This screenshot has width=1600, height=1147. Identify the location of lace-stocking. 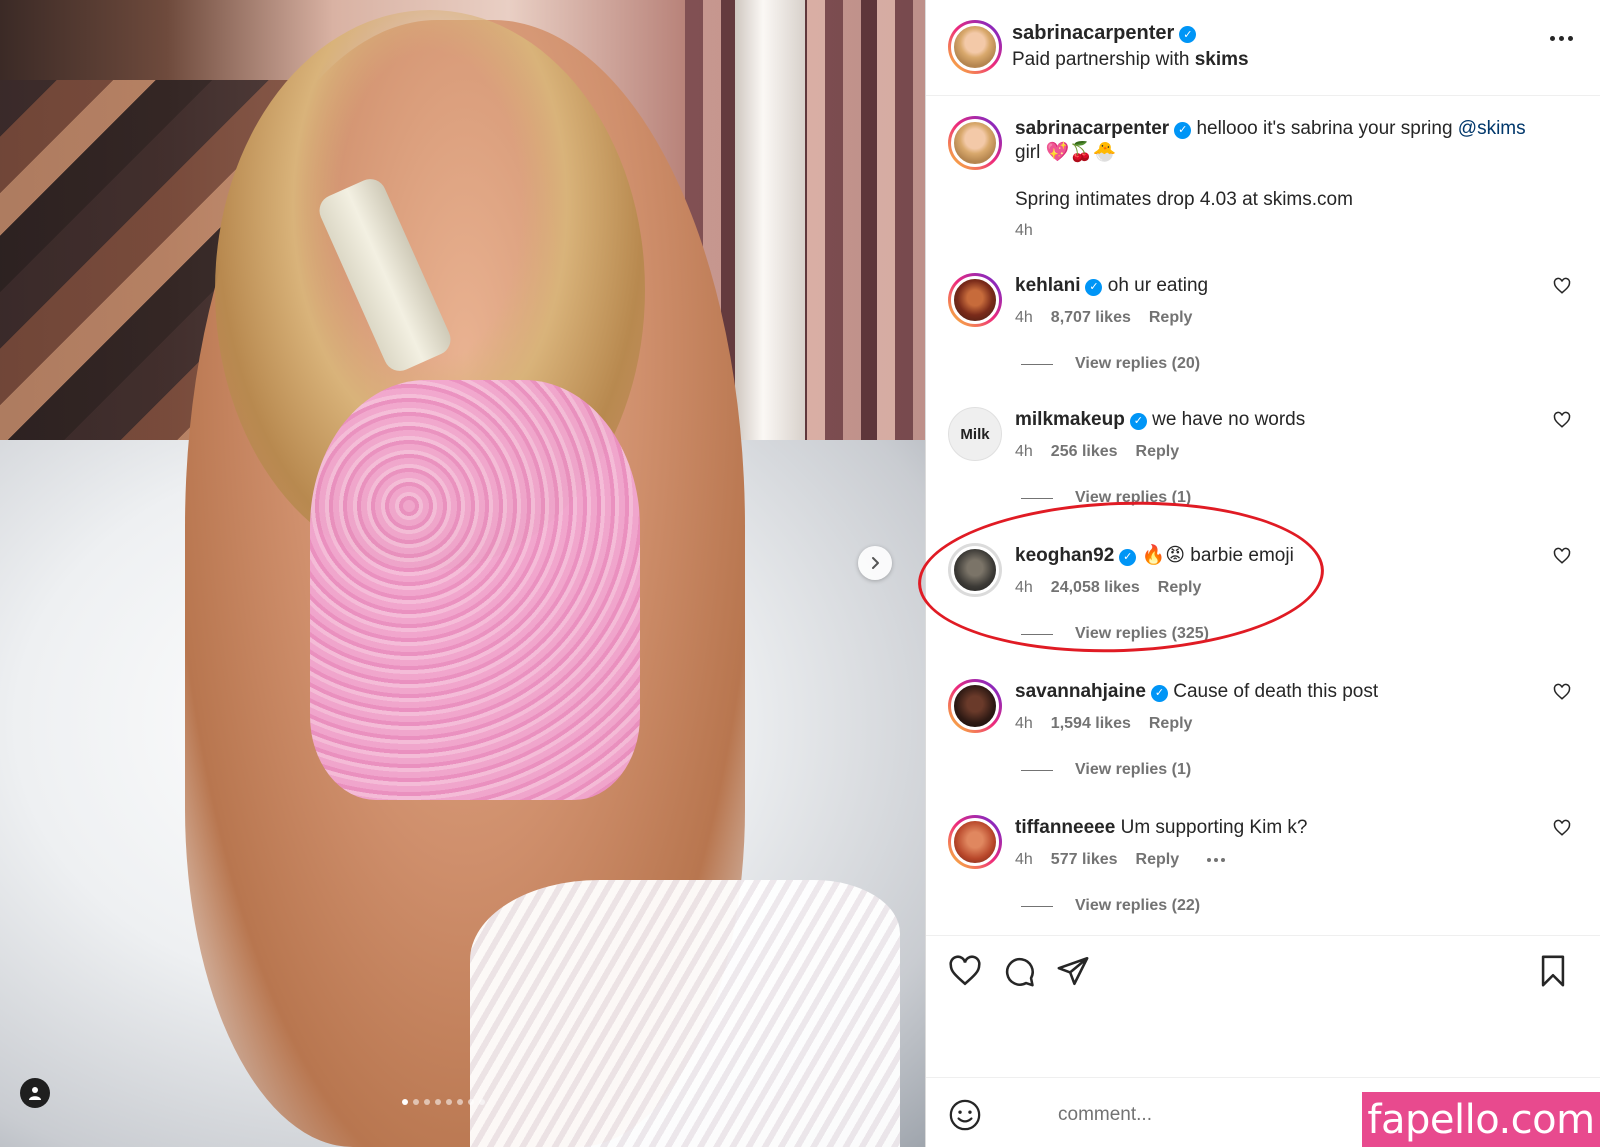
(685, 1013).